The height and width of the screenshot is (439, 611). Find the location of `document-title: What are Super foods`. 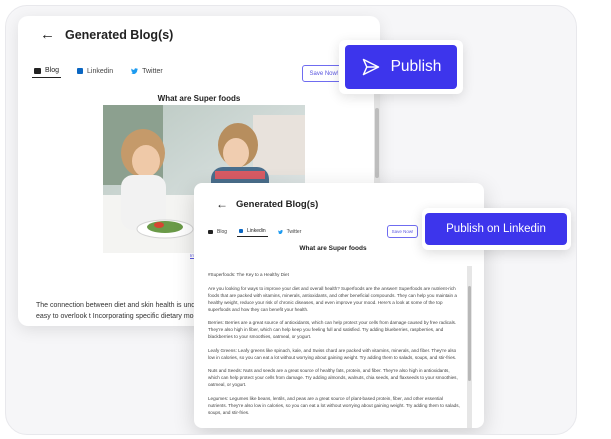

document-title: What are Super foods is located at coordinates (199, 98).